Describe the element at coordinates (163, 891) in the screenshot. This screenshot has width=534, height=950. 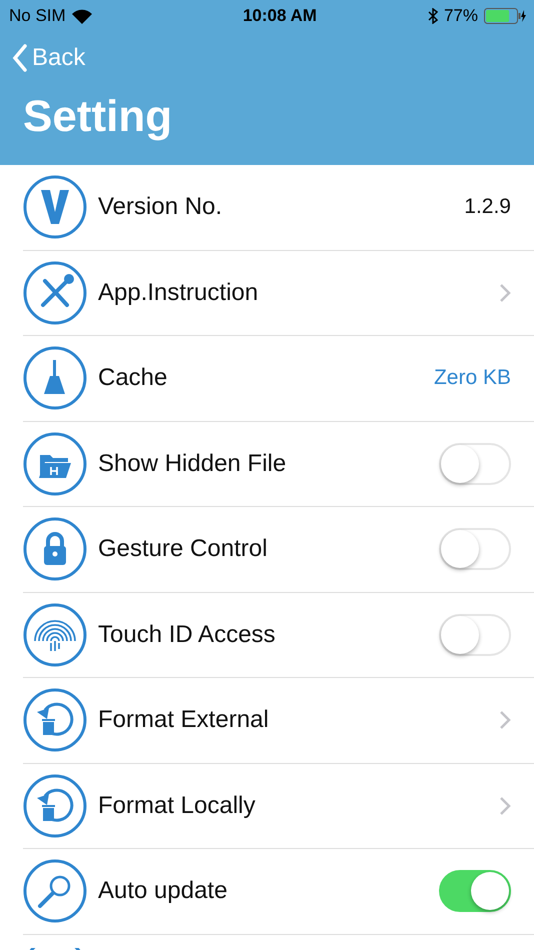
I see `setting-label: Auto update` at that location.